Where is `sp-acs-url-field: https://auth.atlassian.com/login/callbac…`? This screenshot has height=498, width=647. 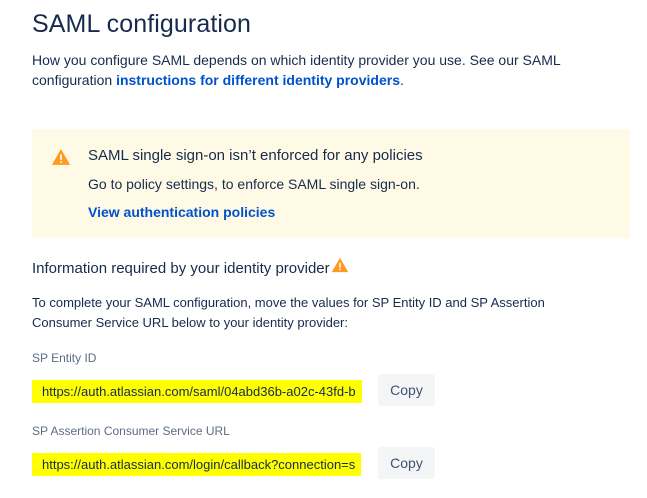
sp-acs-url-field: https://auth.atlassian.com/login/callbac… is located at coordinates (202, 464).